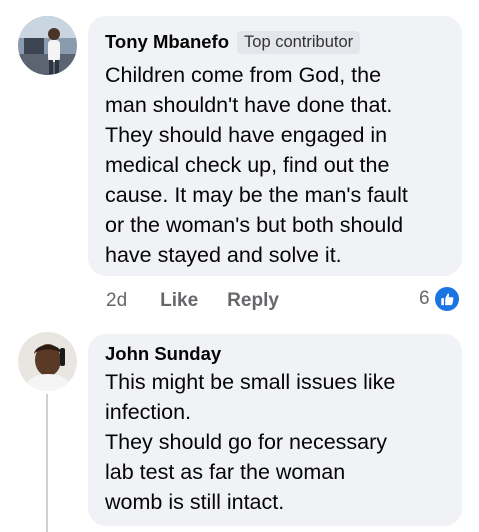  What do you see at coordinates (223, 255) in the screenshot?
I see `comment-text-line: have stayed and solve it.` at bounding box center [223, 255].